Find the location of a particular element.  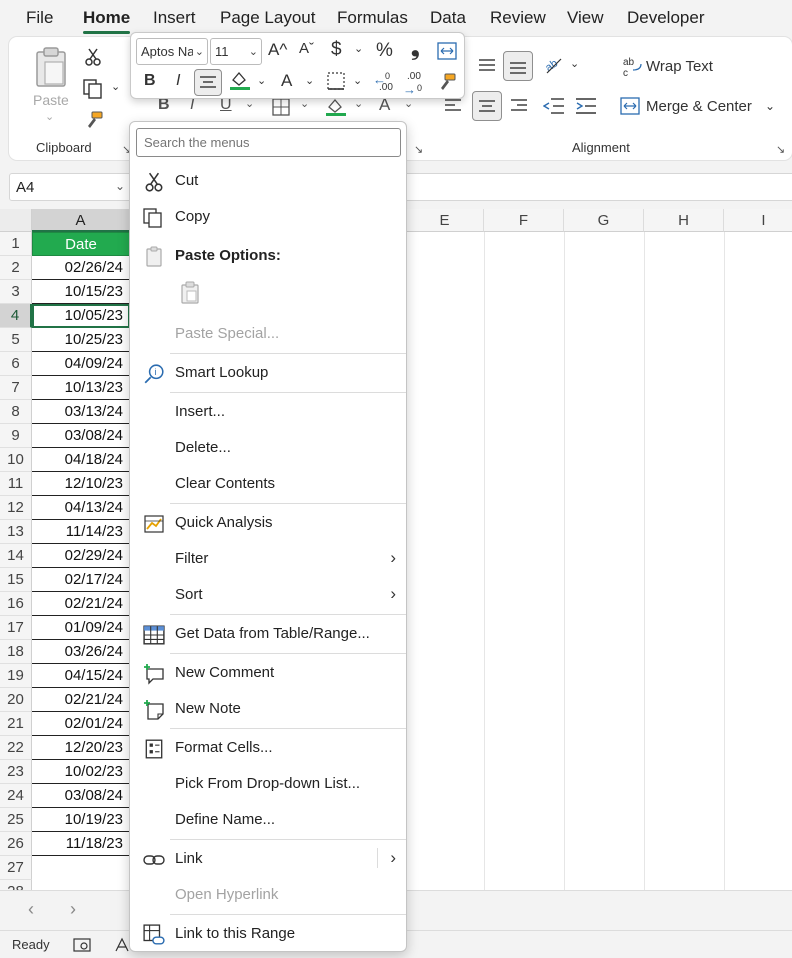

currency-icon: $ is located at coordinates (336, 49).